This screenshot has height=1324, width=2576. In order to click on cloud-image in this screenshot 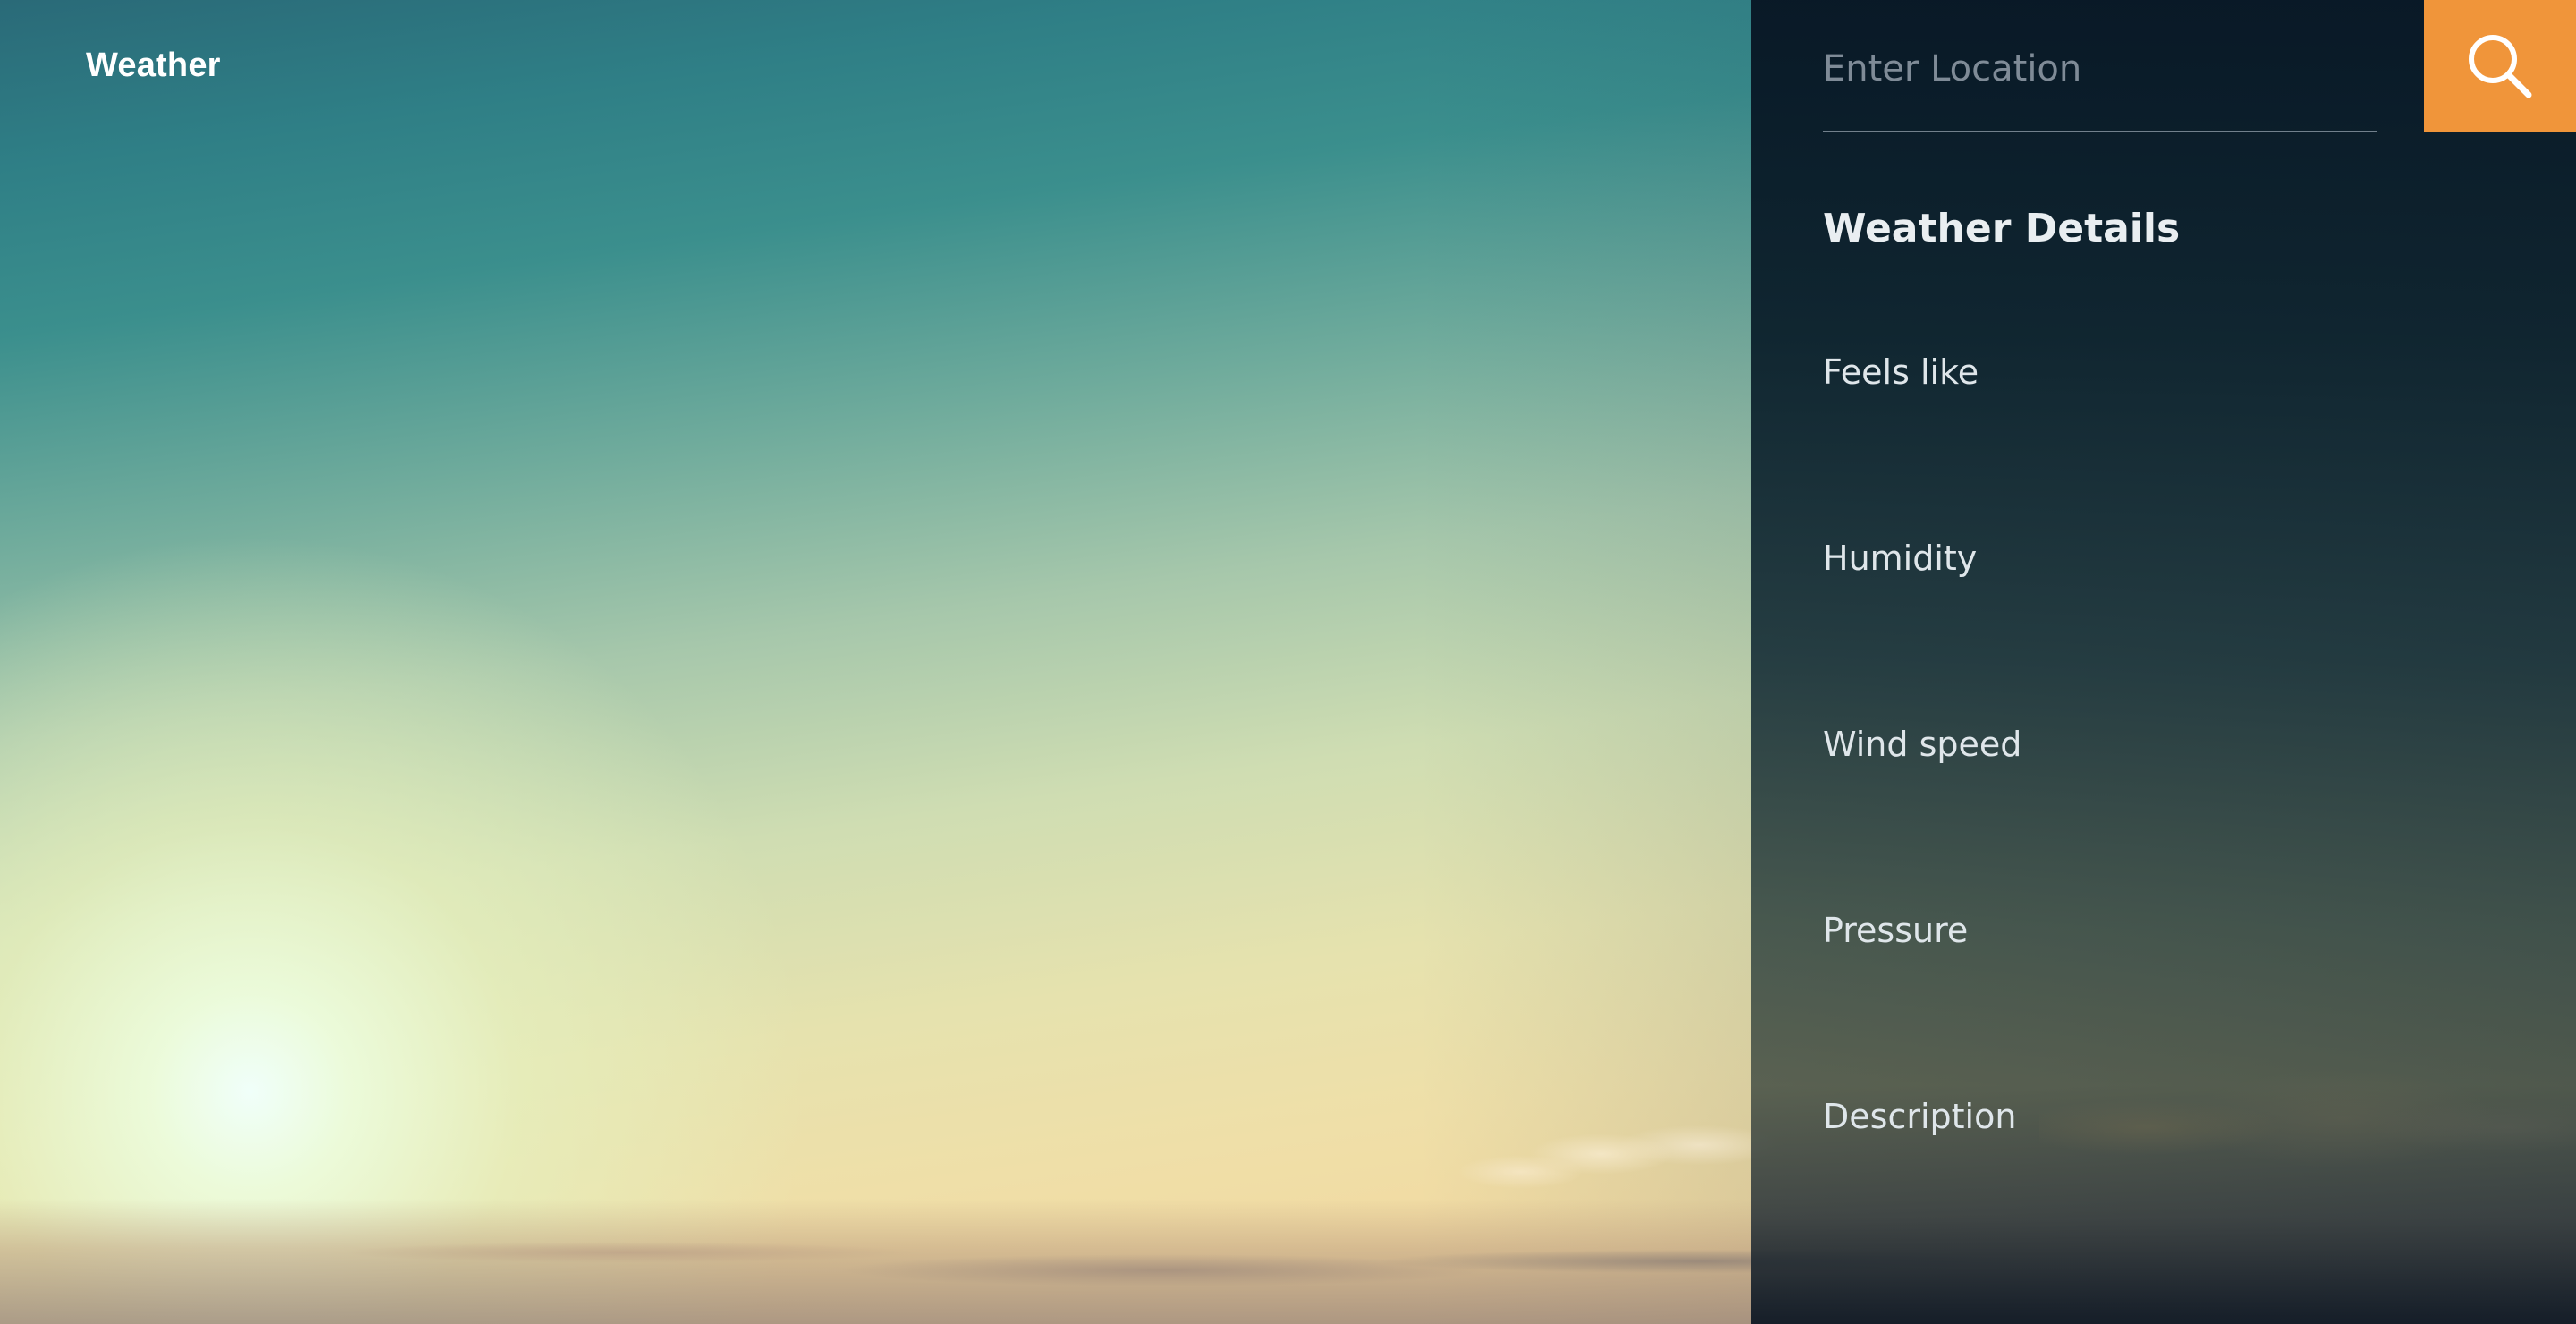, I will do `click(1619, 1154)`.